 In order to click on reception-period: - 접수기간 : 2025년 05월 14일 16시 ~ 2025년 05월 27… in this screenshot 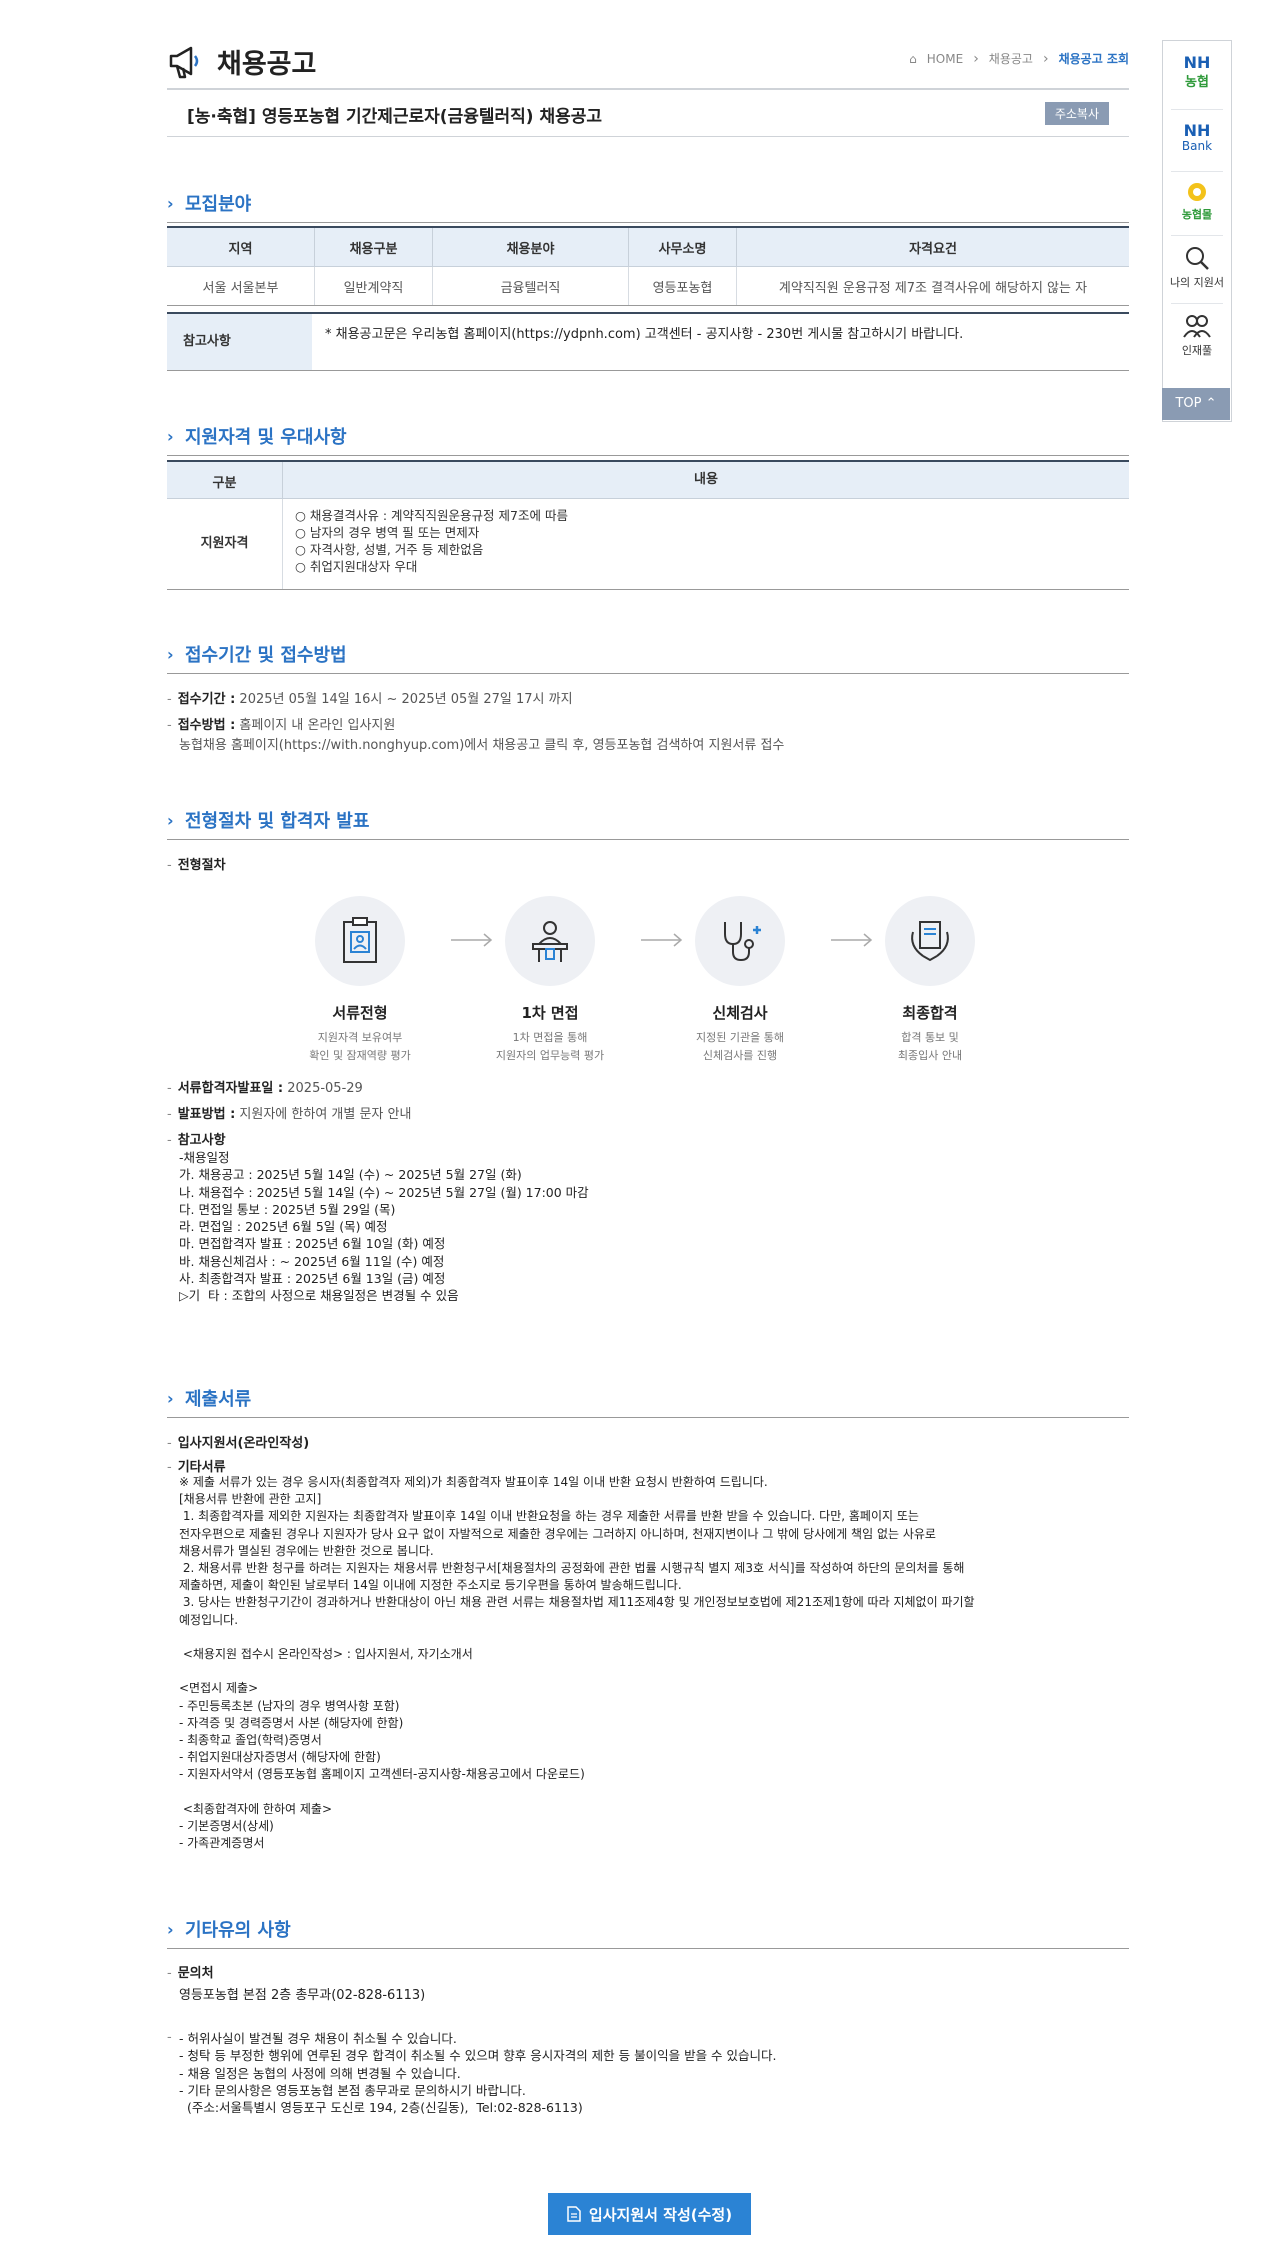, I will do `click(370, 699)`.